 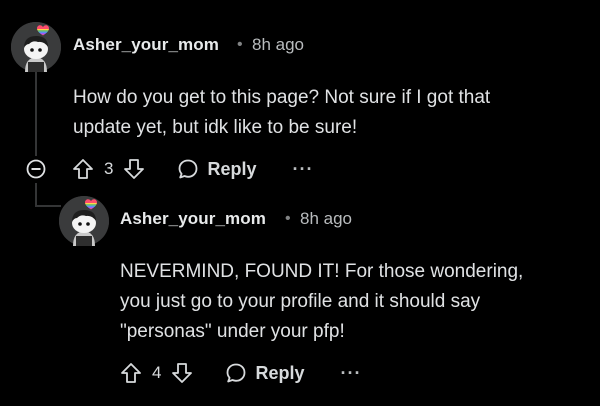 I want to click on vote-count: 3, so click(x=109, y=168).